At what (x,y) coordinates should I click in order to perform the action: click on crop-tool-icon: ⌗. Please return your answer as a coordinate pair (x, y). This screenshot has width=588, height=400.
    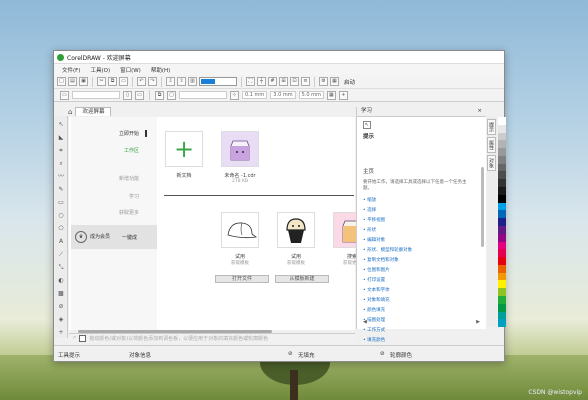
    Looking at the image, I should click on (61, 150).